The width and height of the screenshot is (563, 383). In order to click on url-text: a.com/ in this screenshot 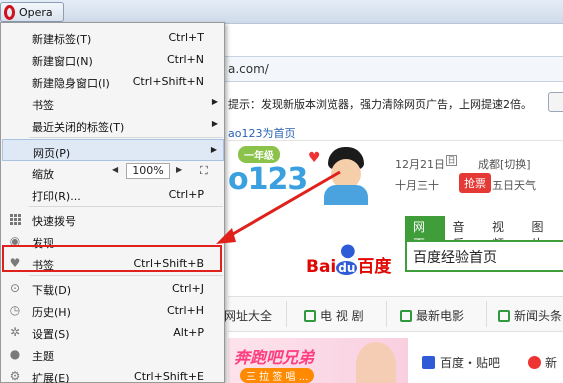, I will do `click(248, 69)`.